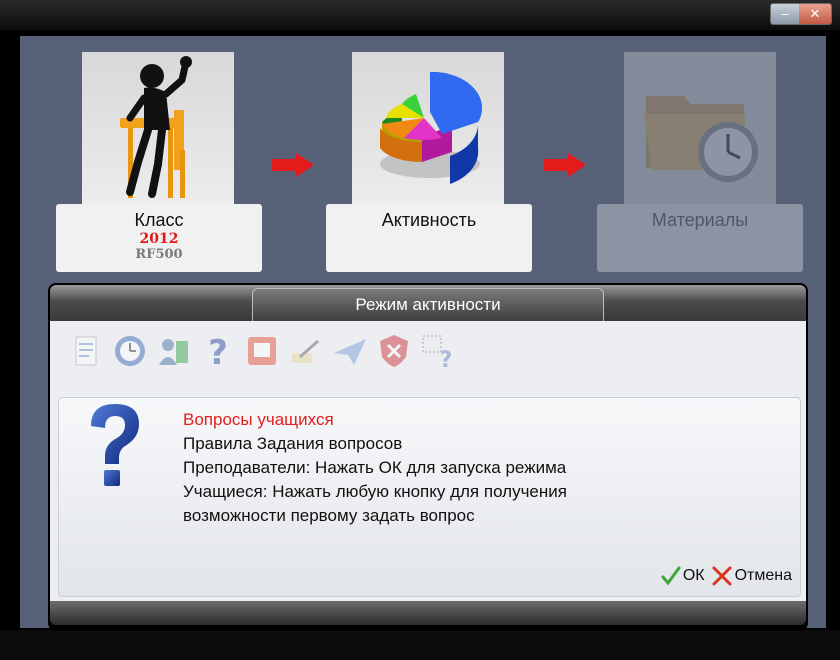 The image size is (840, 660). I want to click on step-materials-image, so click(700, 128).